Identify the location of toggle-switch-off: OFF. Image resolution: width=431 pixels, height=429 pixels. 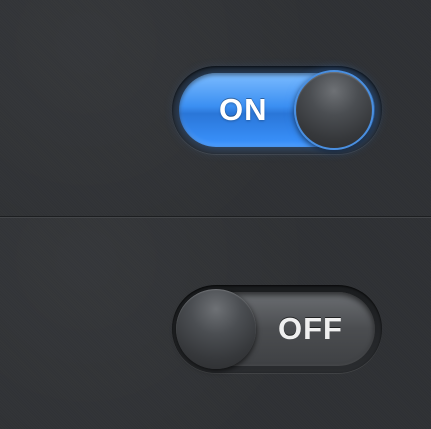
(277, 329).